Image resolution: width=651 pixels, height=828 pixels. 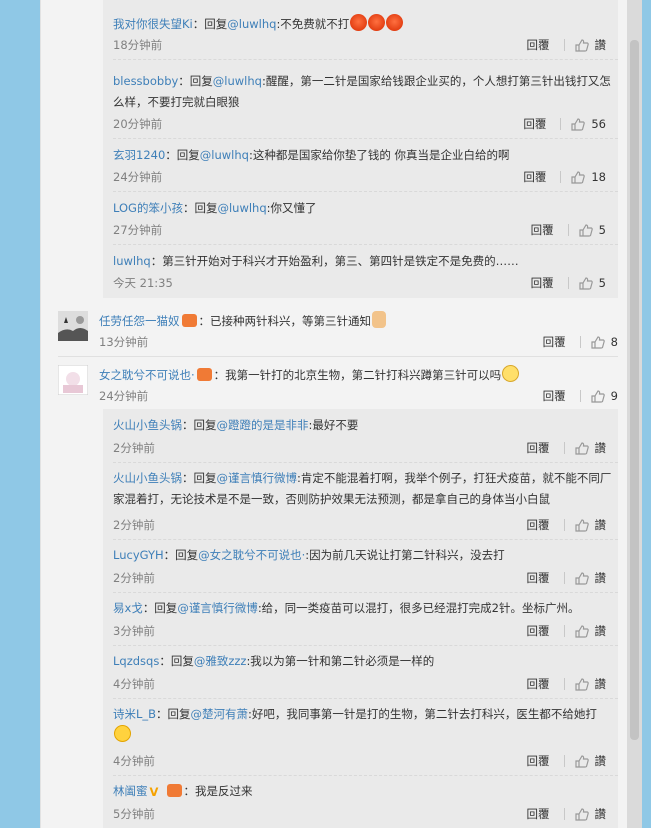 I want to click on username-link: 林阖蜜, so click(x=130, y=791).